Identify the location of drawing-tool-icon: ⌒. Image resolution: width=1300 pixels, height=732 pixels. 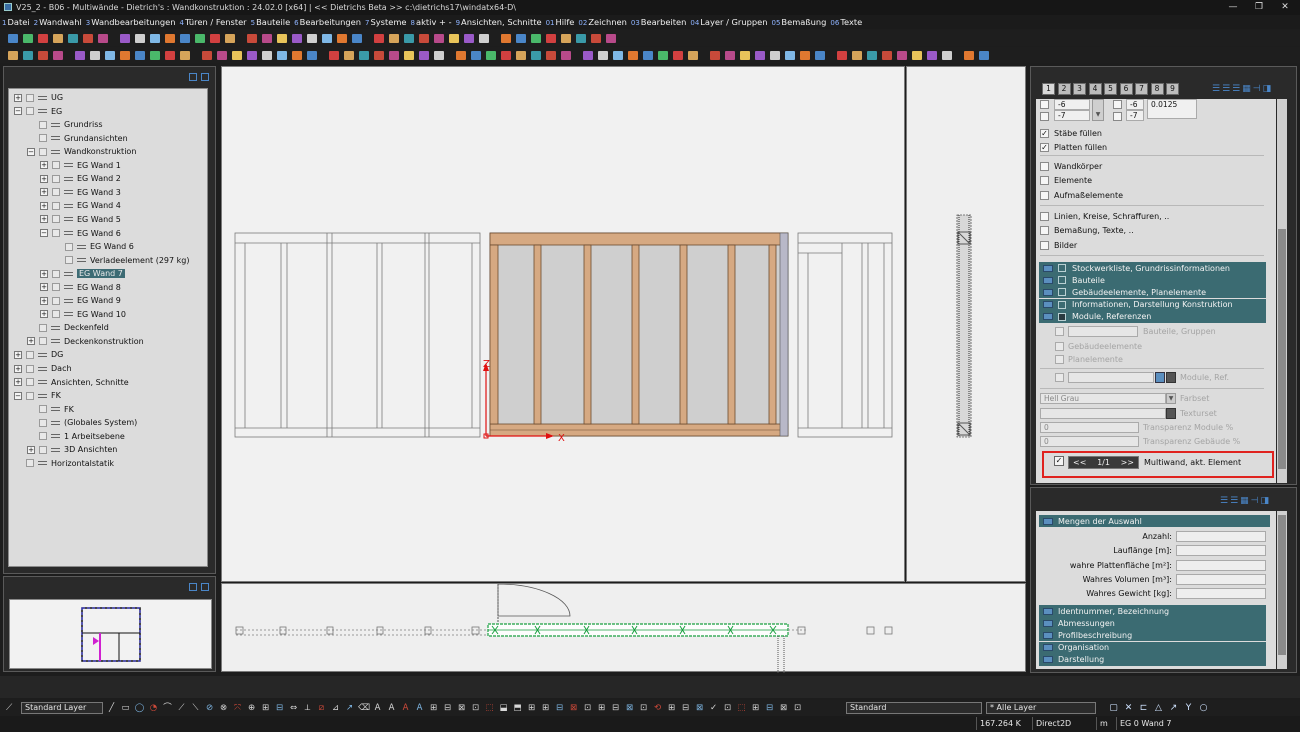
(167, 708).